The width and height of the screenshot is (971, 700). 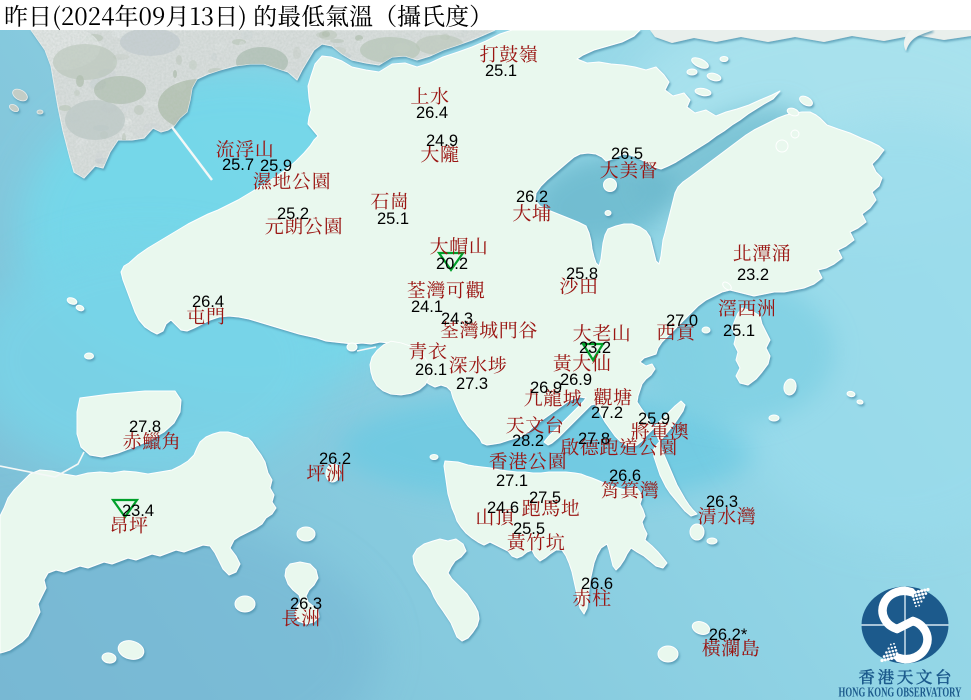 What do you see at coordinates (512, 481) in the screenshot?
I see `svg-text: 27.1` at bounding box center [512, 481].